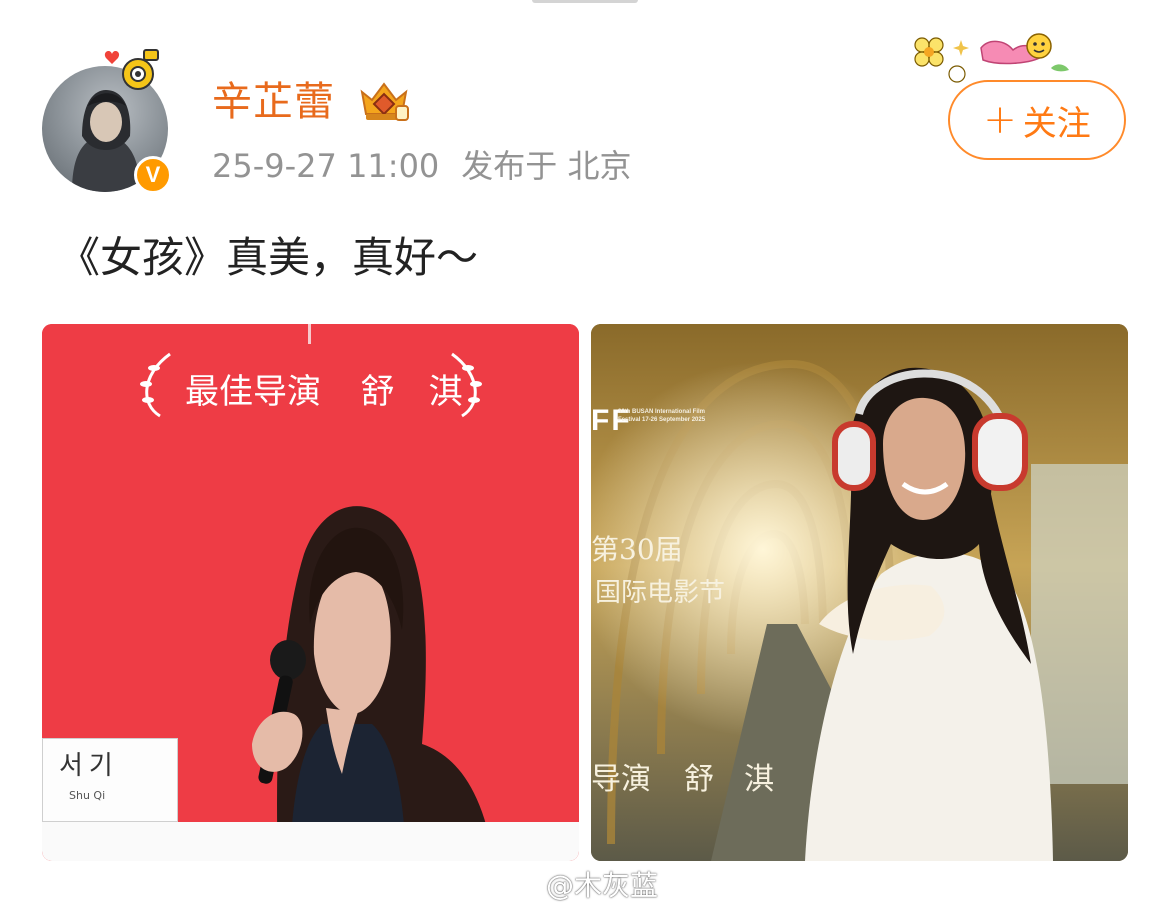 This screenshot has height=910, width=1170. What do you see at coordinates (637, 549) in the screenshot?
I see `festival-edition: 第30届` at bounding box center [637, 549].